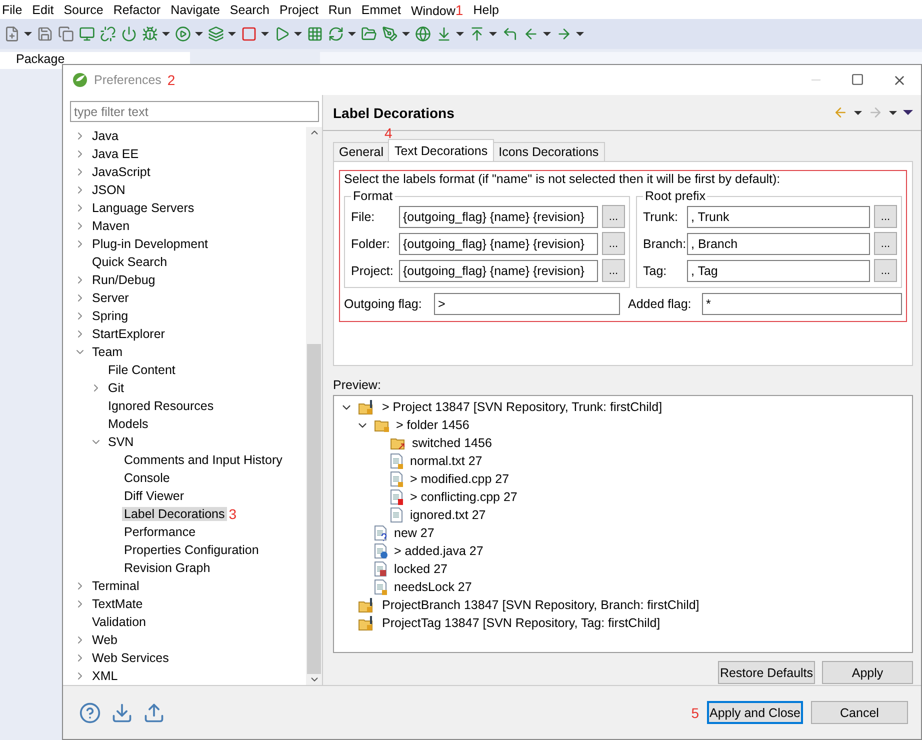 The height and width of the screenshot is (740, 922). Describe the element at coordinates (778, 271) in the screenshot. I see `input-field: , Tag` at that location.